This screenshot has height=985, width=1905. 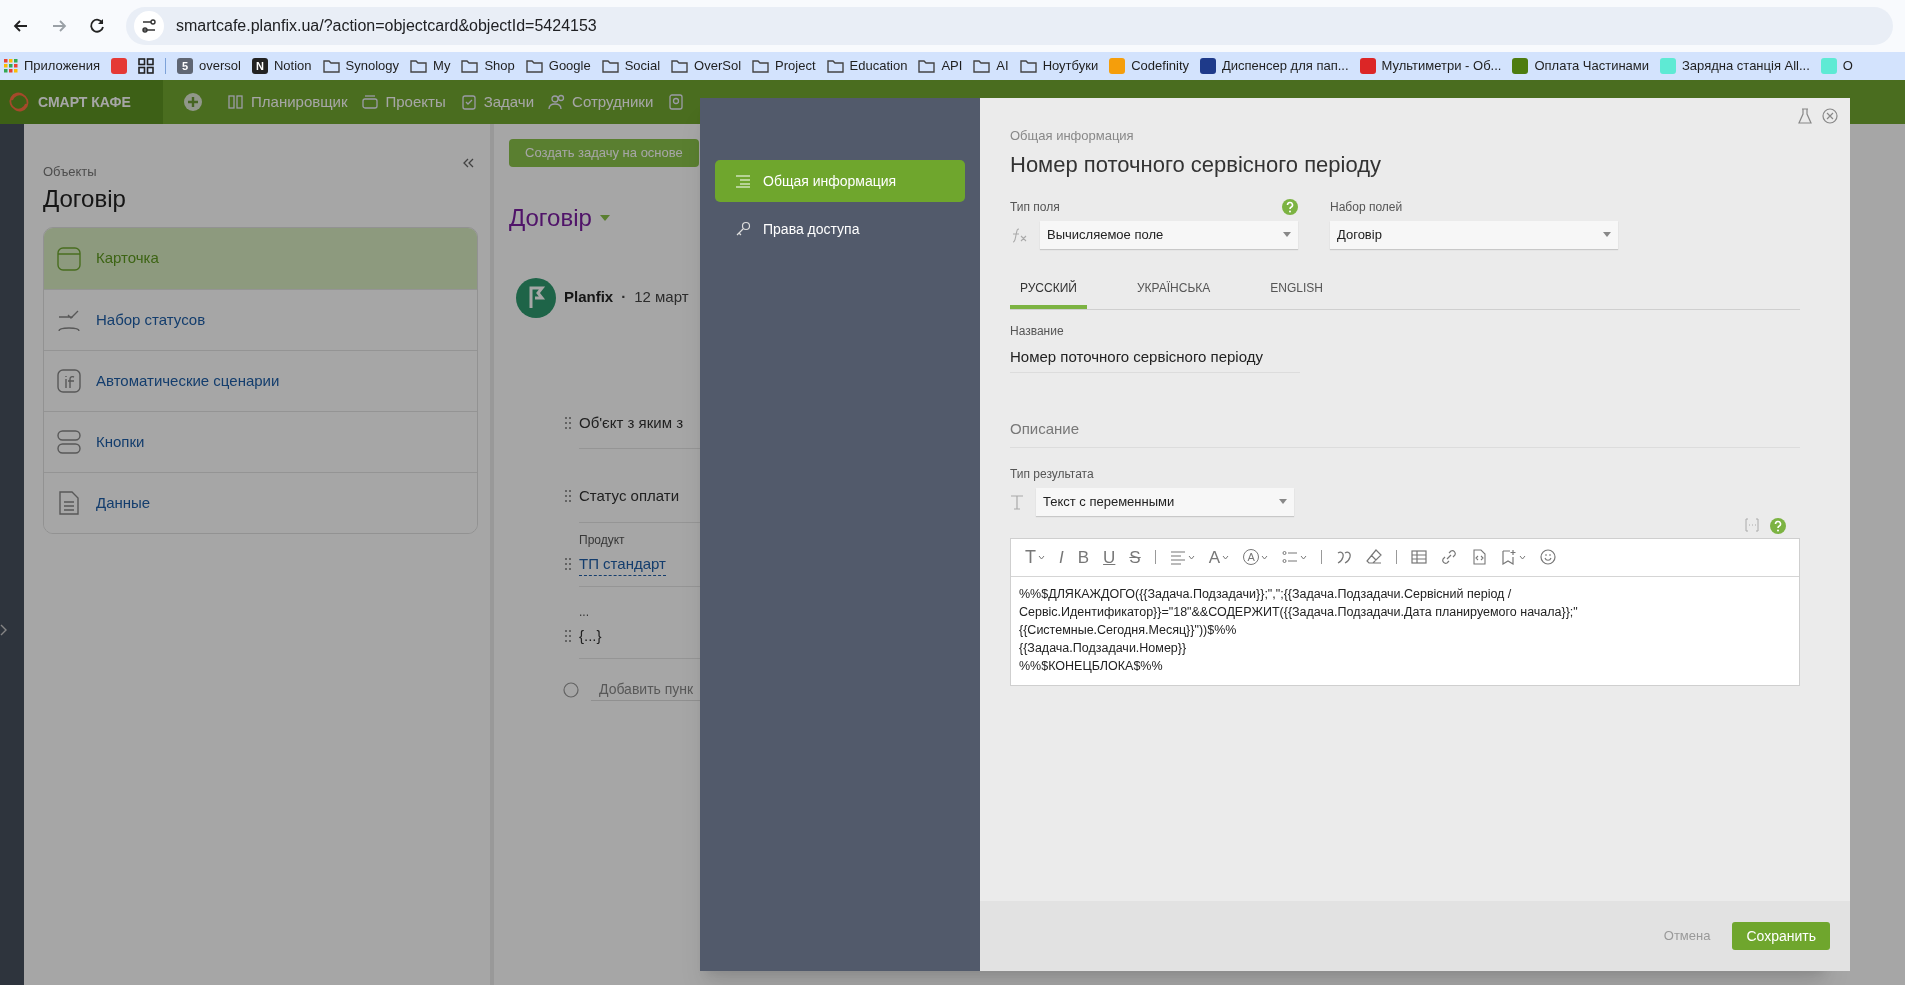 I want to click on table-icon, so click(x=1419, y=557).